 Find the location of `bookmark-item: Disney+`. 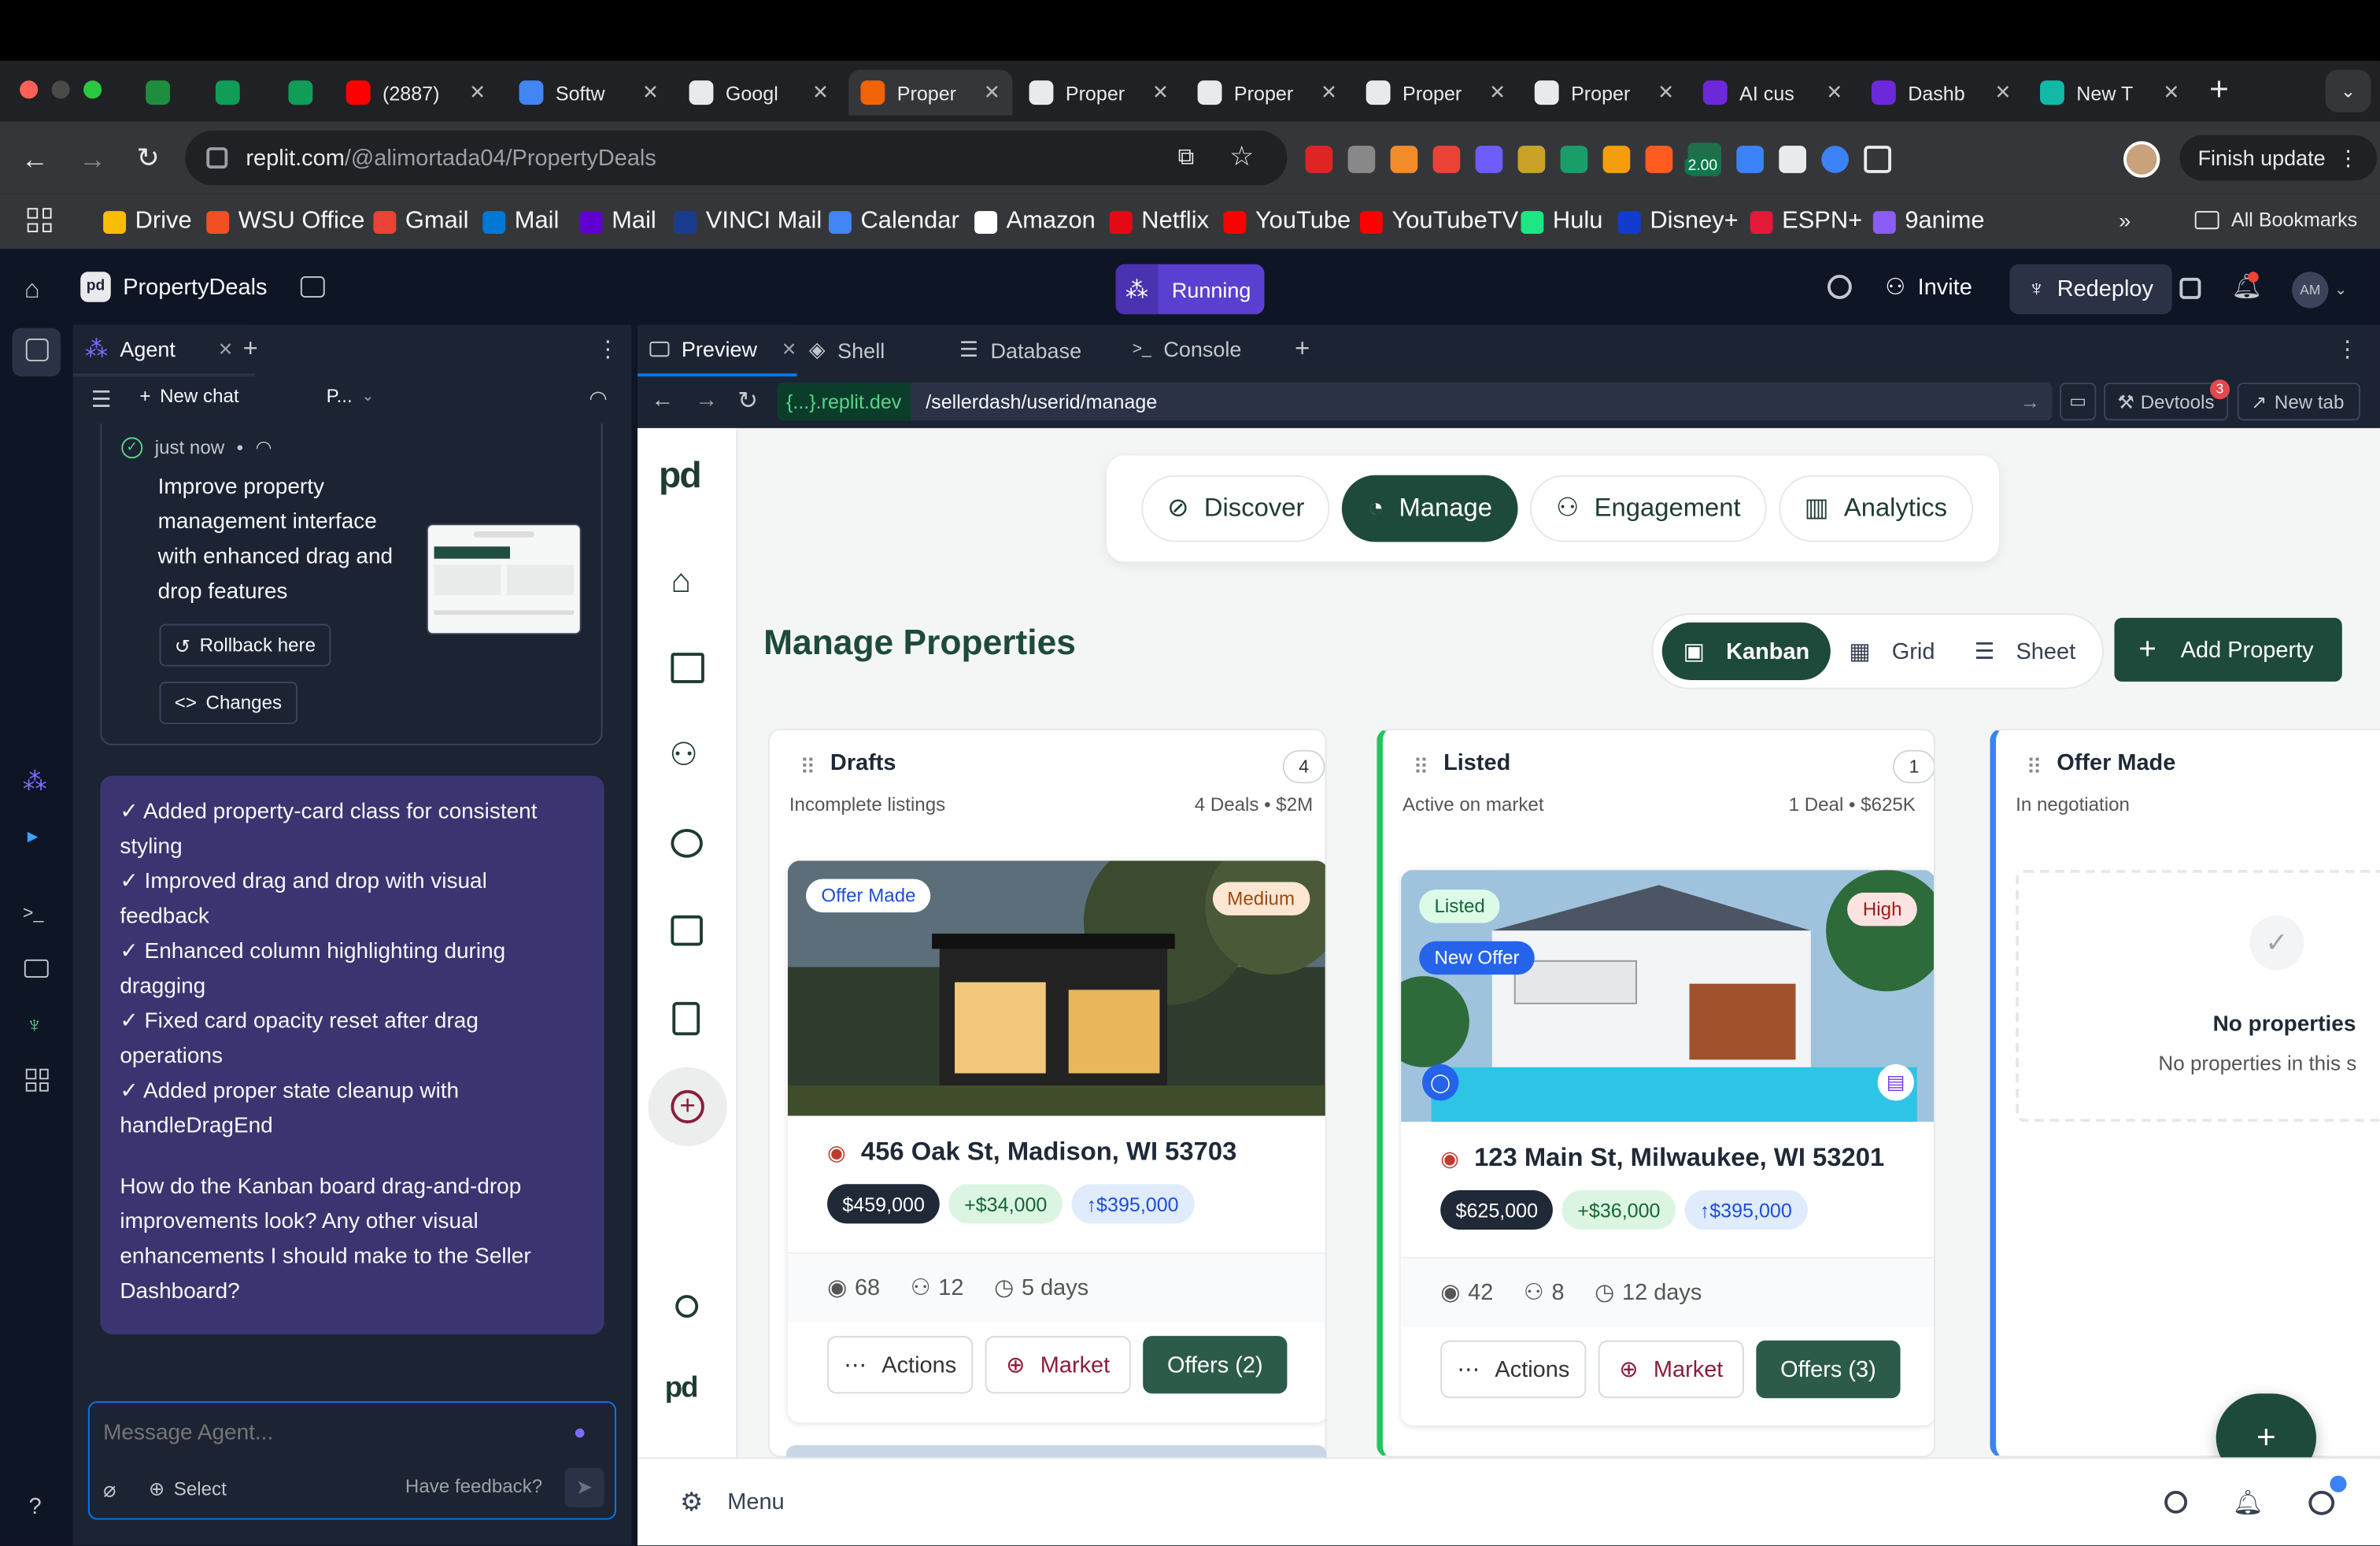

bookmark-item: Disney+ is located at coordinates (1678, 221).